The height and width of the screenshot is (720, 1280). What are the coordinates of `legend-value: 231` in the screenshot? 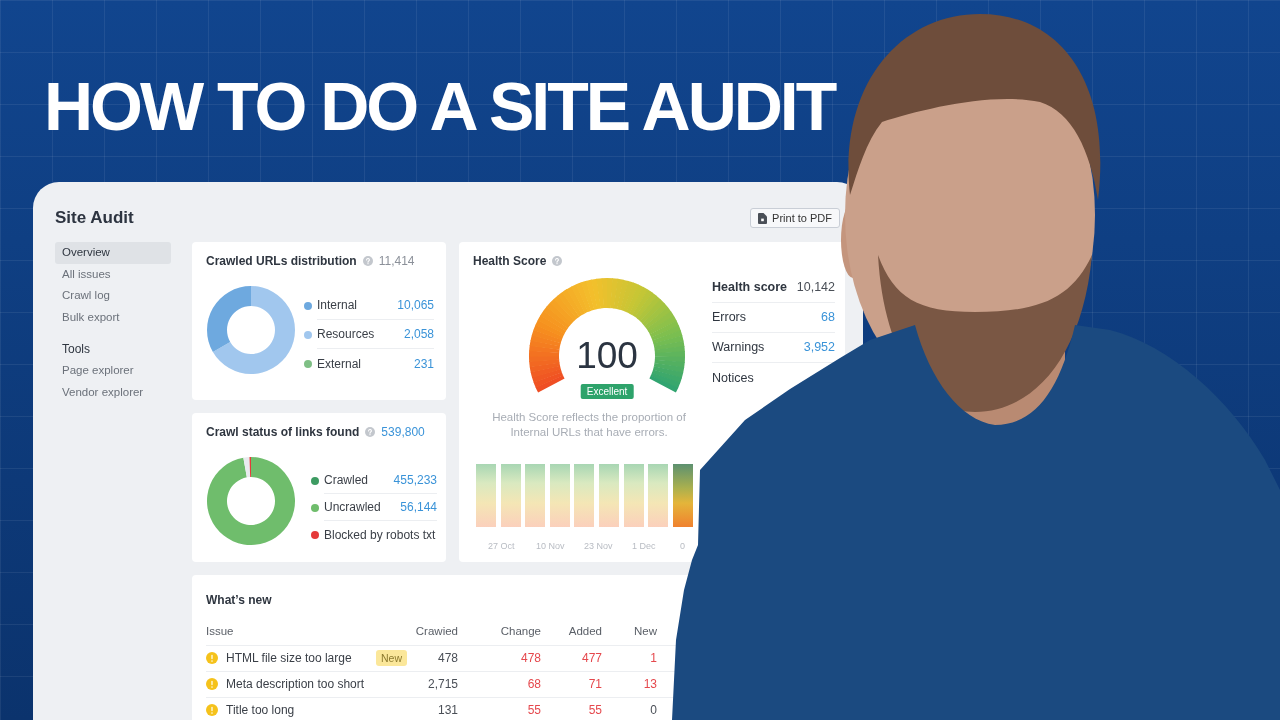 It's located at (423, 363).